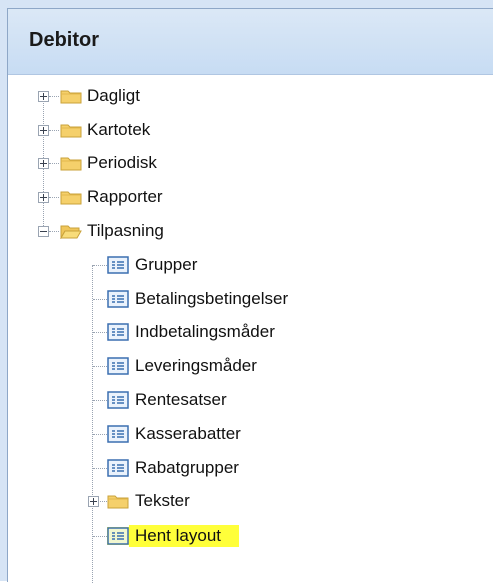  What do you see at coordinates (250, 265) in the screenshot?
I see `tree-node-grupper: Grupper` at bounding box center [250, 265].